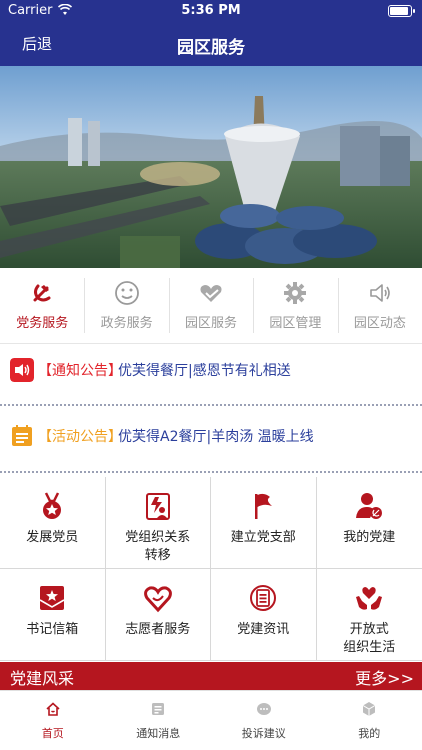 This screenshot has width=422, height=750. I want to click on service-my-party: 我的党建, so click(369, 523).